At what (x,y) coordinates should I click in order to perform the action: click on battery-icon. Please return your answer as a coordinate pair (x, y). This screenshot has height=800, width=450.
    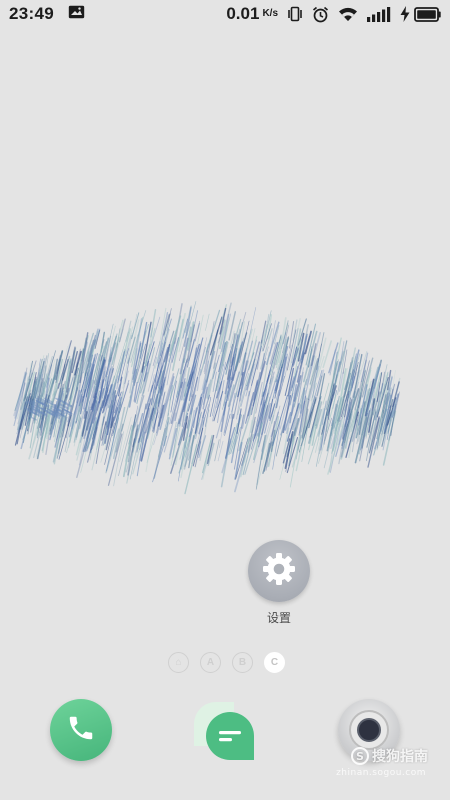
    Looking at the image, I should click on (427, 14).